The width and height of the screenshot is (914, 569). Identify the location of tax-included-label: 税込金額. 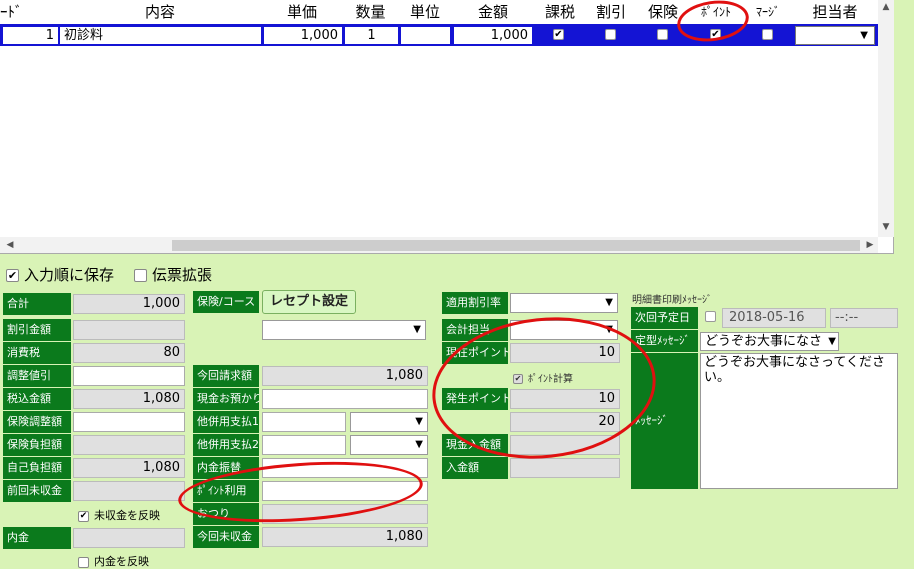
(37, 399).